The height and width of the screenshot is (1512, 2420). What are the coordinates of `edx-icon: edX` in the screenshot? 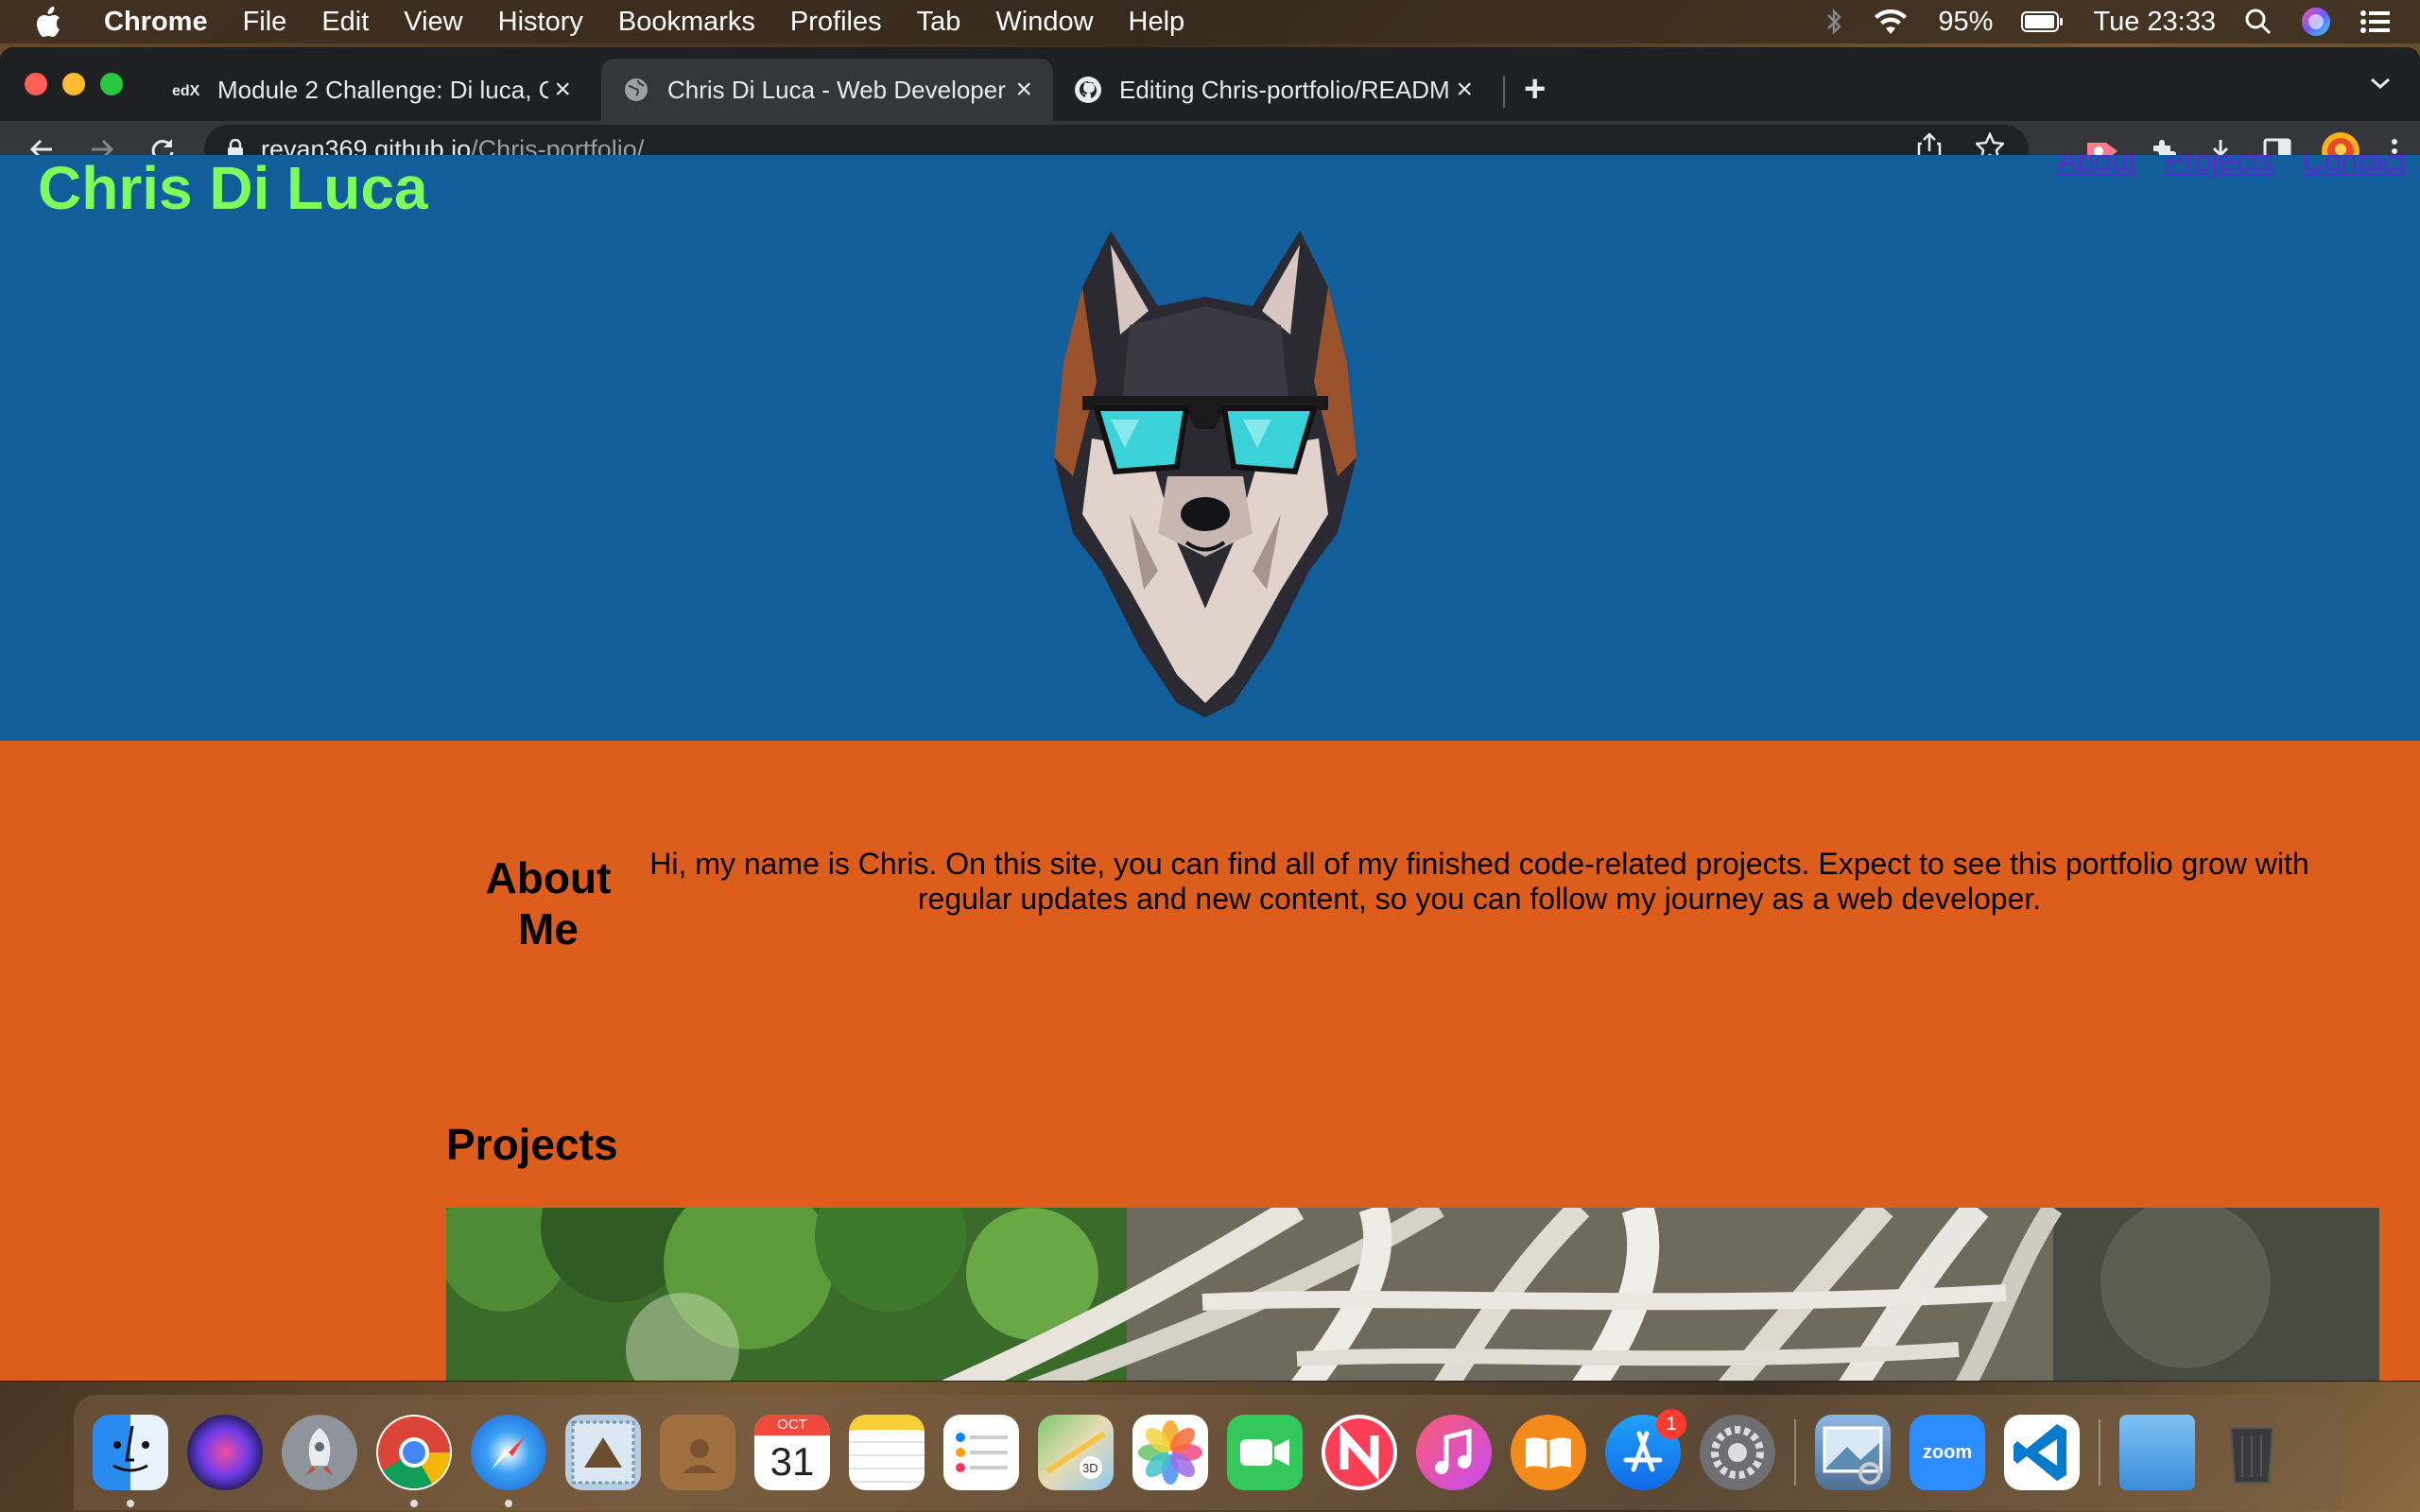 It's located at (186, 90).